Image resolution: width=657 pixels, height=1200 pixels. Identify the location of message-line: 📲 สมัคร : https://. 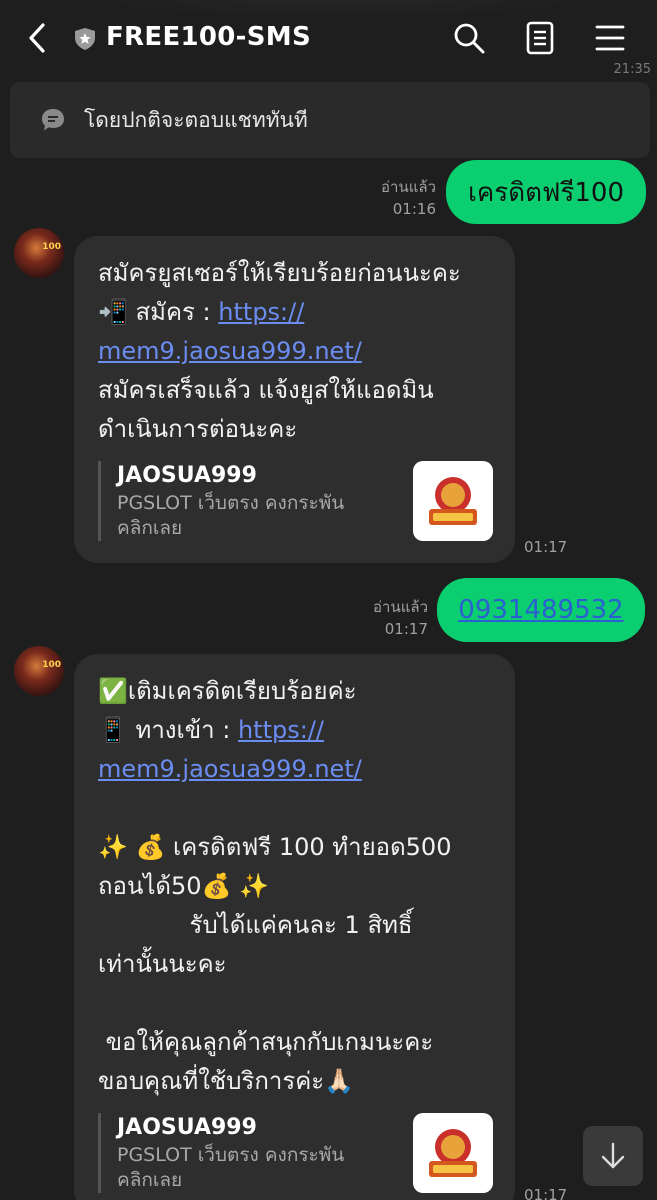
(295, 312).